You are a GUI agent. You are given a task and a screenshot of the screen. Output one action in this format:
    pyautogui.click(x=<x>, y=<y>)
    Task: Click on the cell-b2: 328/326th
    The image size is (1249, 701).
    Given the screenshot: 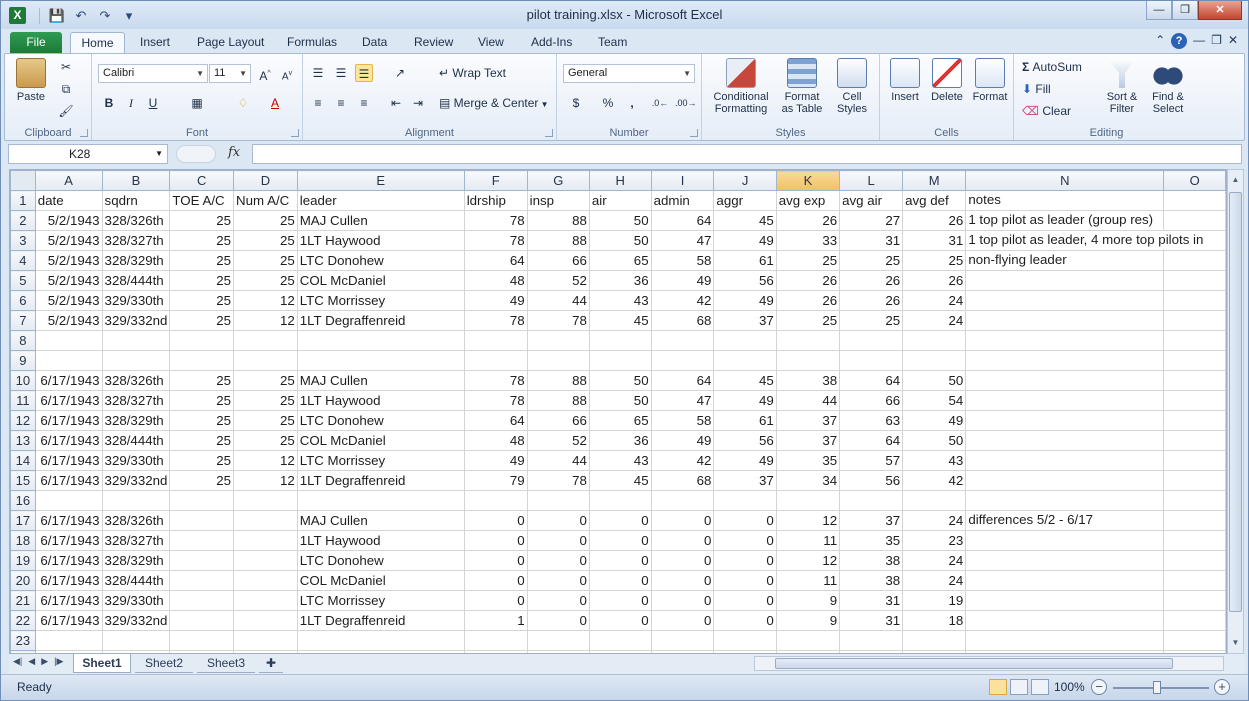 What is the action you would take?
    pyautogui.click(x=136, y=220)
    